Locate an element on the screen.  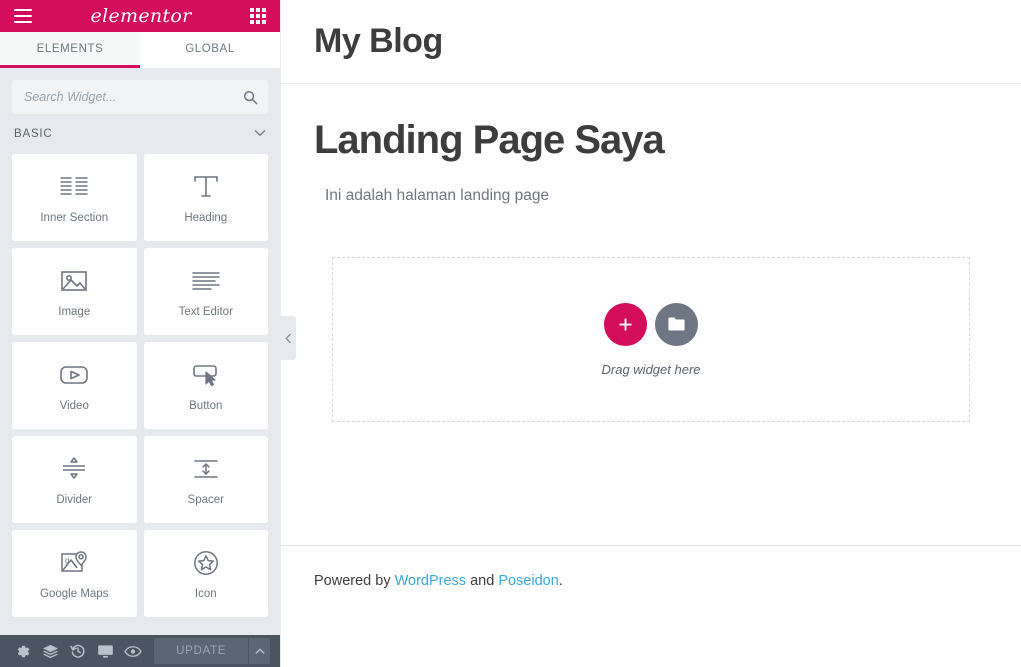
widget-divider: Divider is located at coordinates (74, 479).